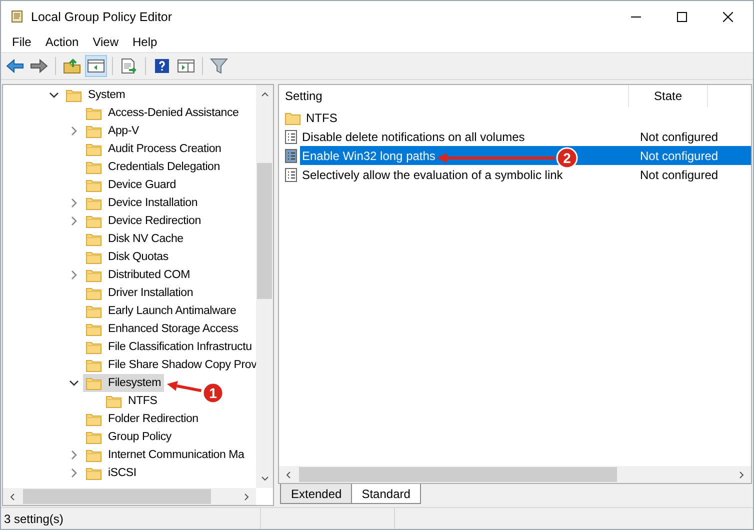 The image size is (754, 530). What do you see at coordinates (96, 66) in the screenshot?
I see `toolbar-button` at bounding box center [96, 66].